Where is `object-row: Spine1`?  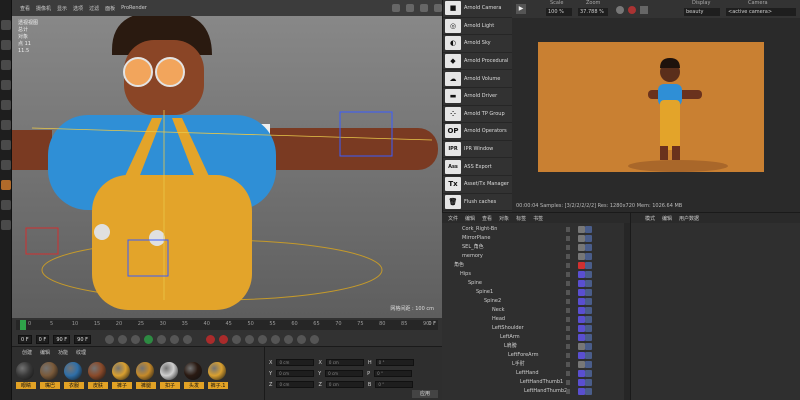 object-row: Spine1 is located at coordinates (536, 292).